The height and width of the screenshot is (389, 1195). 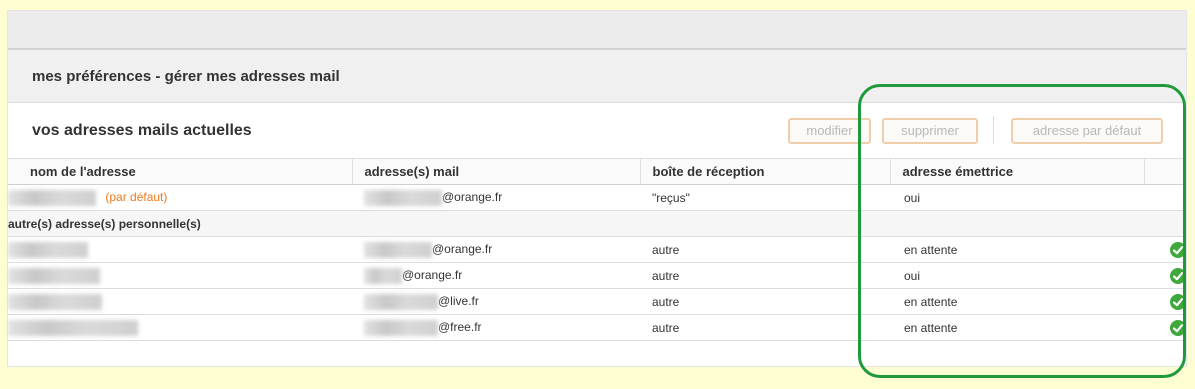 I want to click on column-header-status, so click(x=1164, y=171).